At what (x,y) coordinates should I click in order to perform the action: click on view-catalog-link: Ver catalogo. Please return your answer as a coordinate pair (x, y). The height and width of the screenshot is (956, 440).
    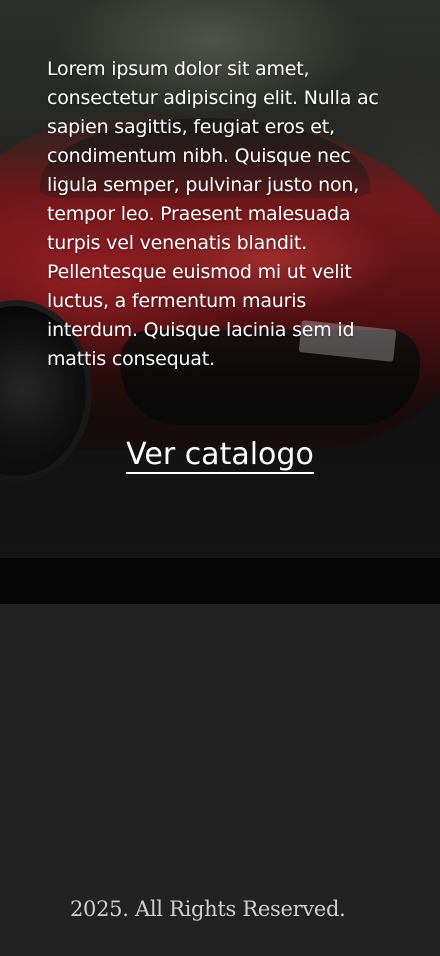
    Looking at the image, I should click on (220, 455).